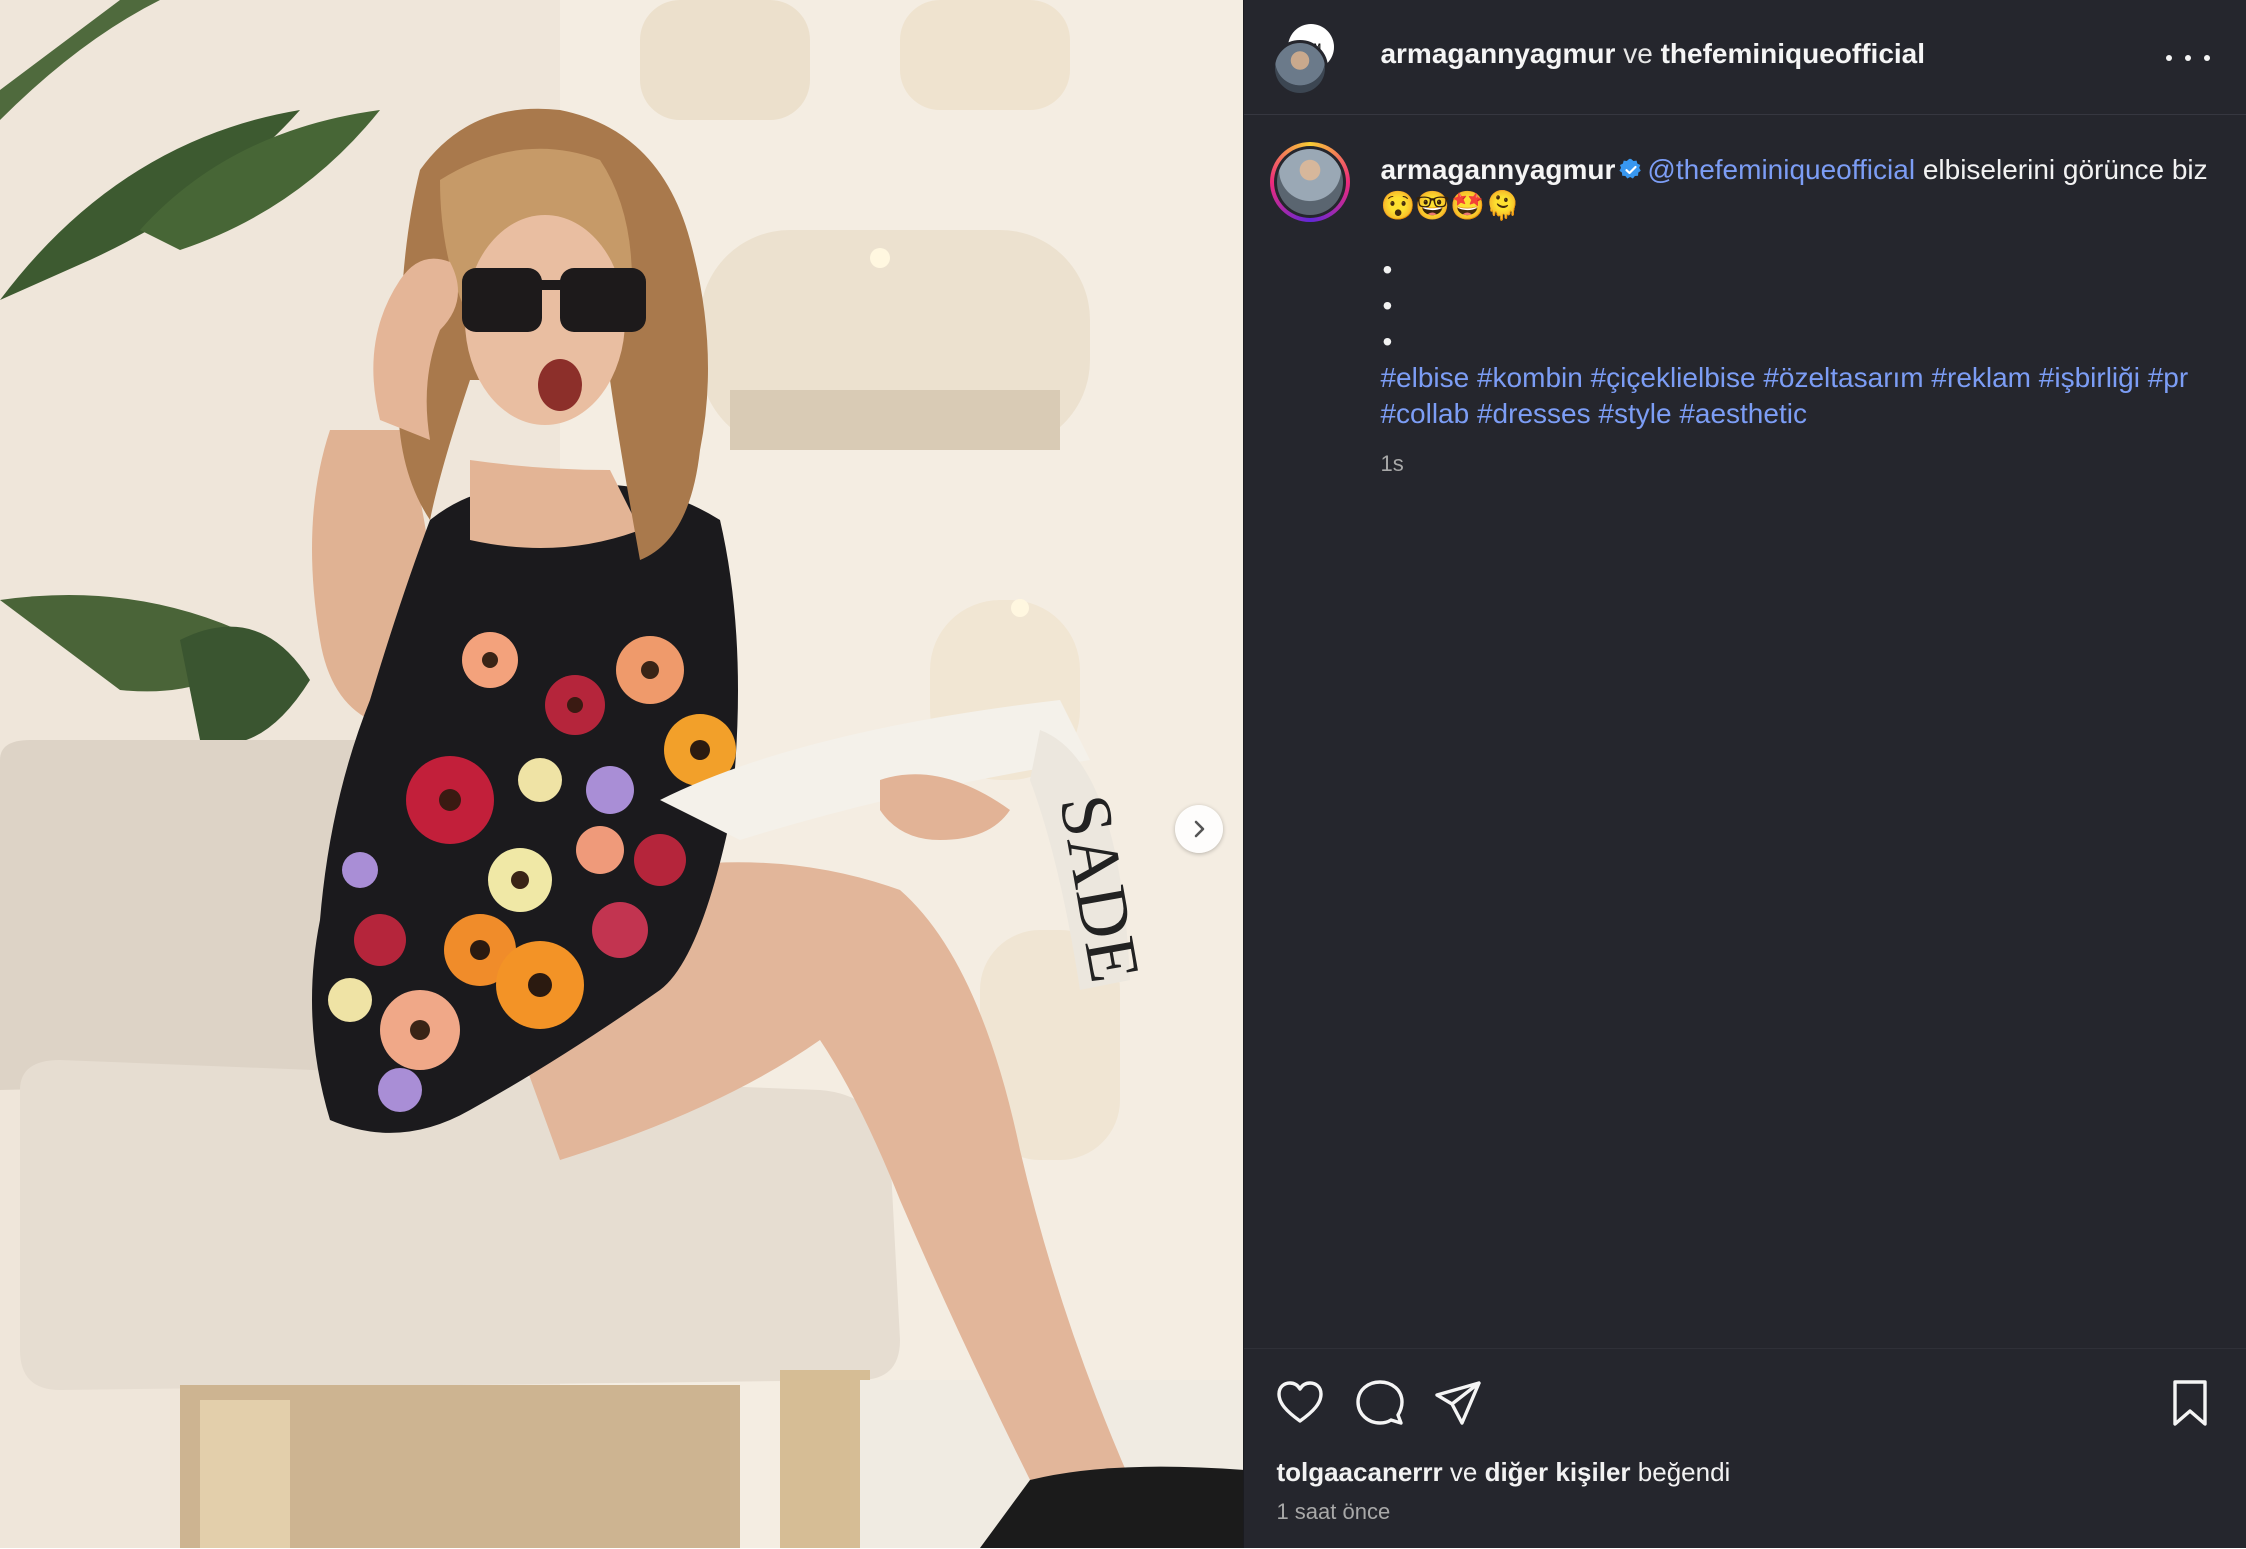  Describe the element at coordinates (1684, 1472) in the screenshot. I see `likes-suffix: beğendi` at that location.